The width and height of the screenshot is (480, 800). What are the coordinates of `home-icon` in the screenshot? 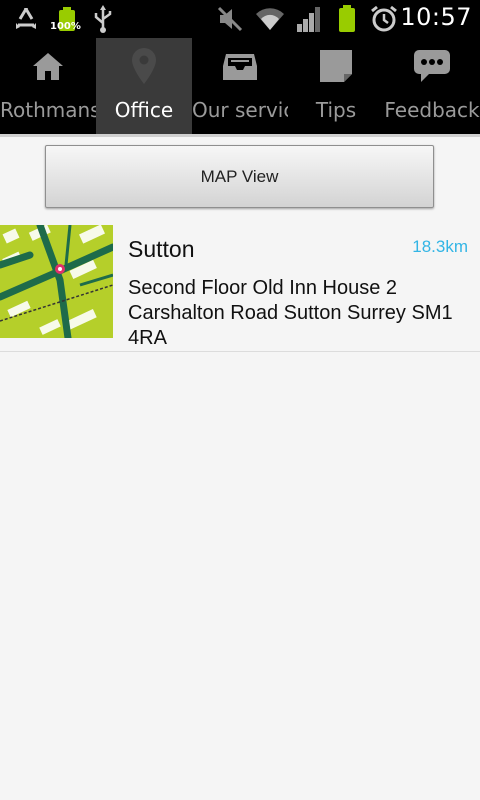 It's located at (48, 66).